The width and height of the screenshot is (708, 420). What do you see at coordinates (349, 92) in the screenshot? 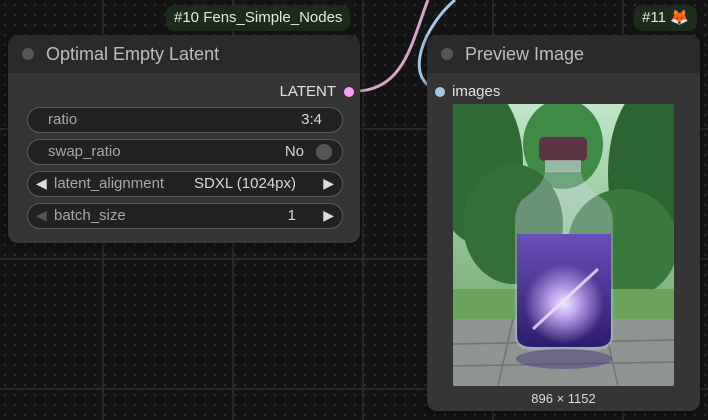
I see `latent-output-port` at bounding box center [349, 92].